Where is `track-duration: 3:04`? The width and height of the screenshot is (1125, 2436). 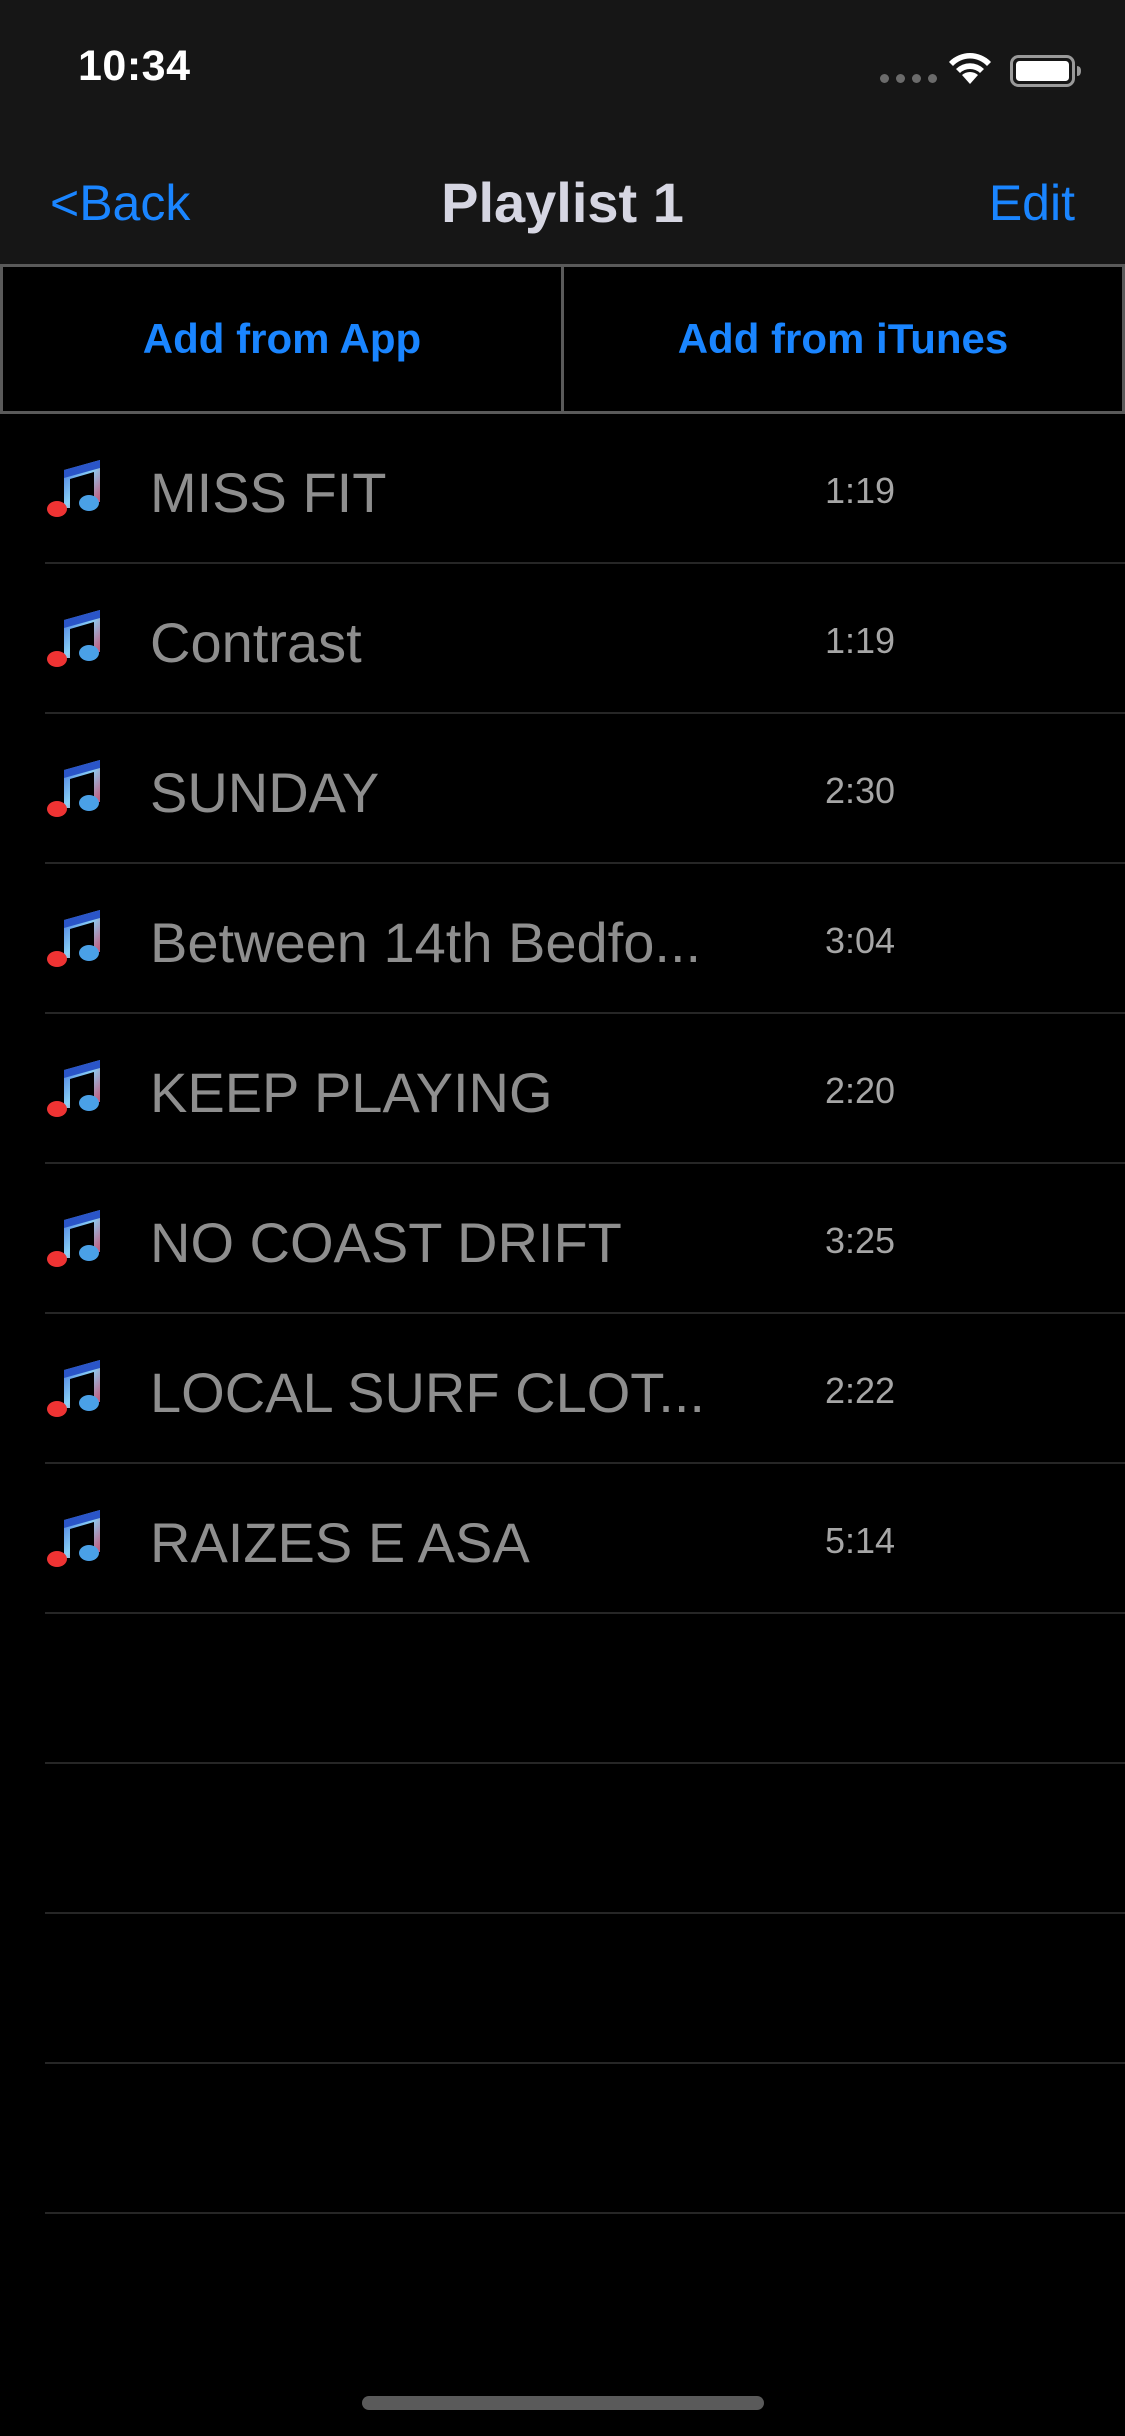
track-duration: 3:04 is located at coordinates (860, 940).